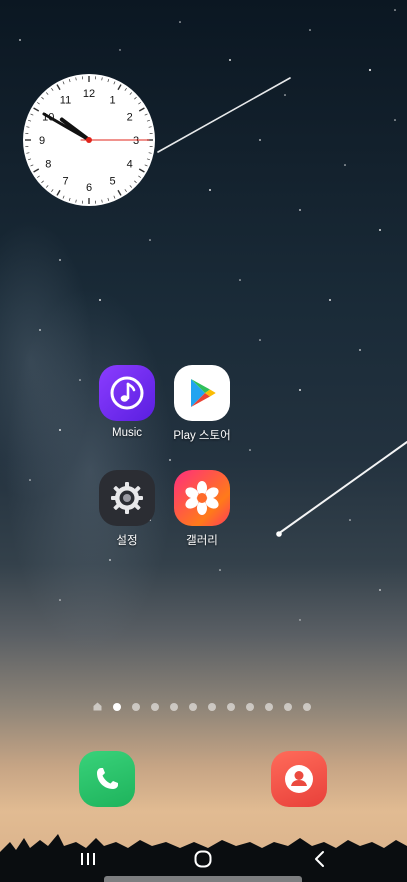  I want to click on clock-number: 11, so click(65, 100).